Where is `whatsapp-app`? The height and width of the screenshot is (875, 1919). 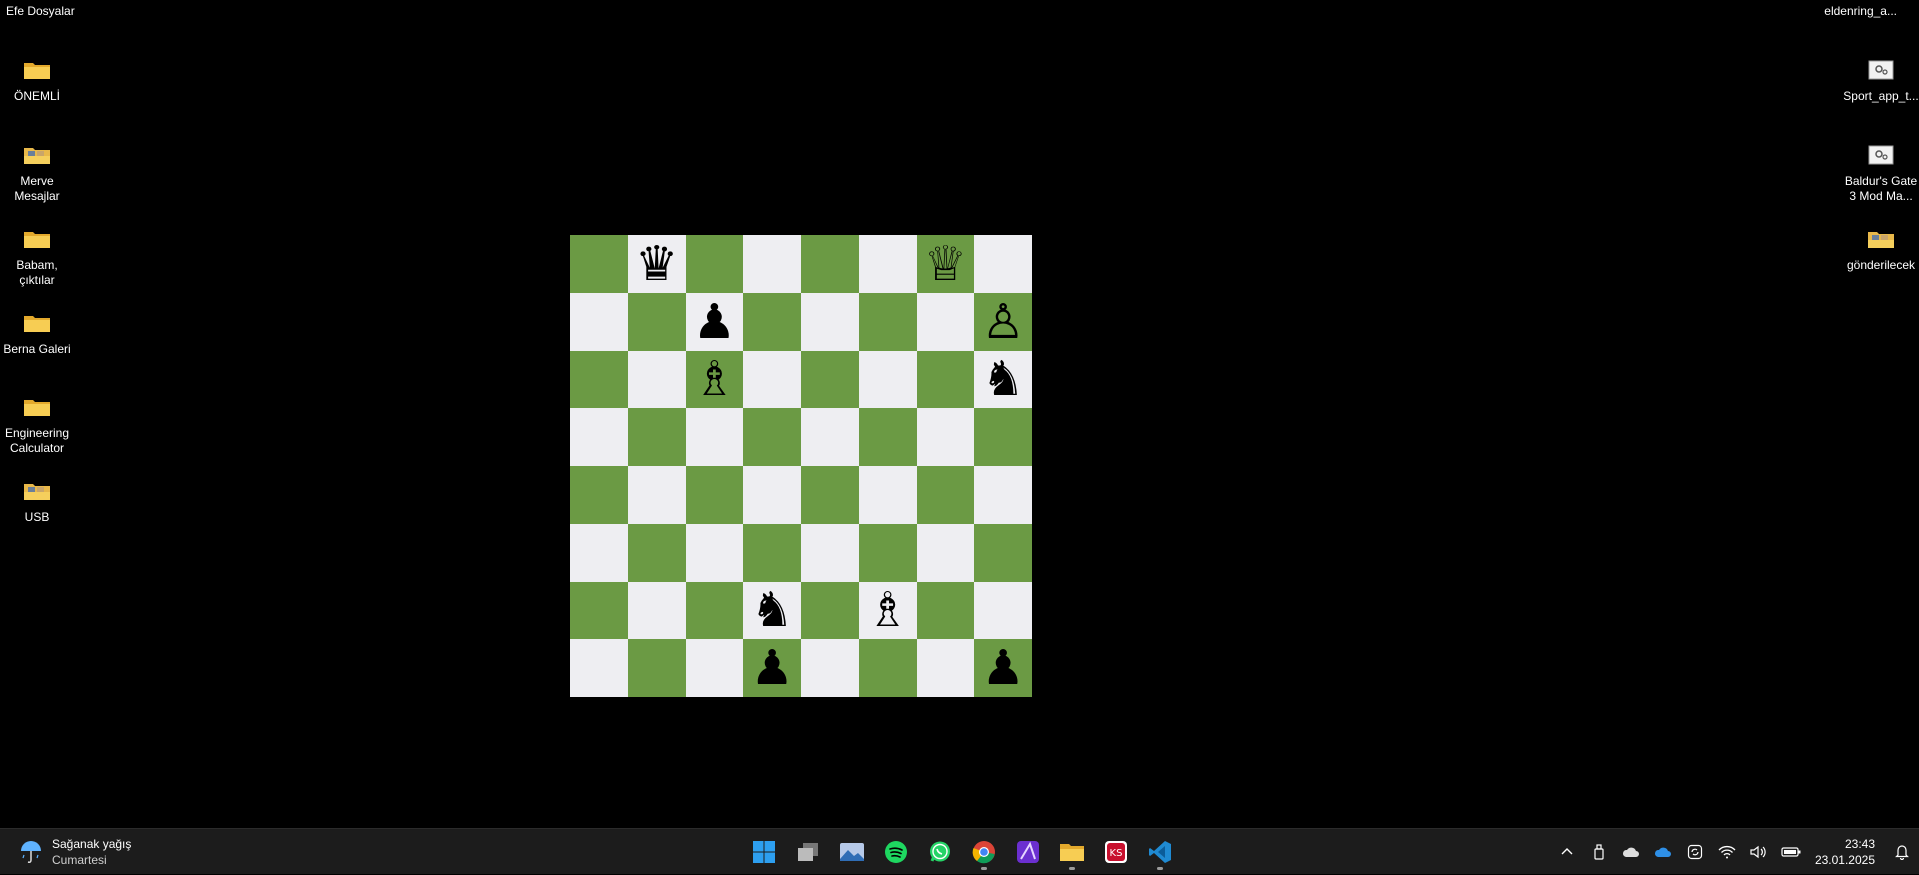
whatsapp-app is located at coordinates (940, 852).